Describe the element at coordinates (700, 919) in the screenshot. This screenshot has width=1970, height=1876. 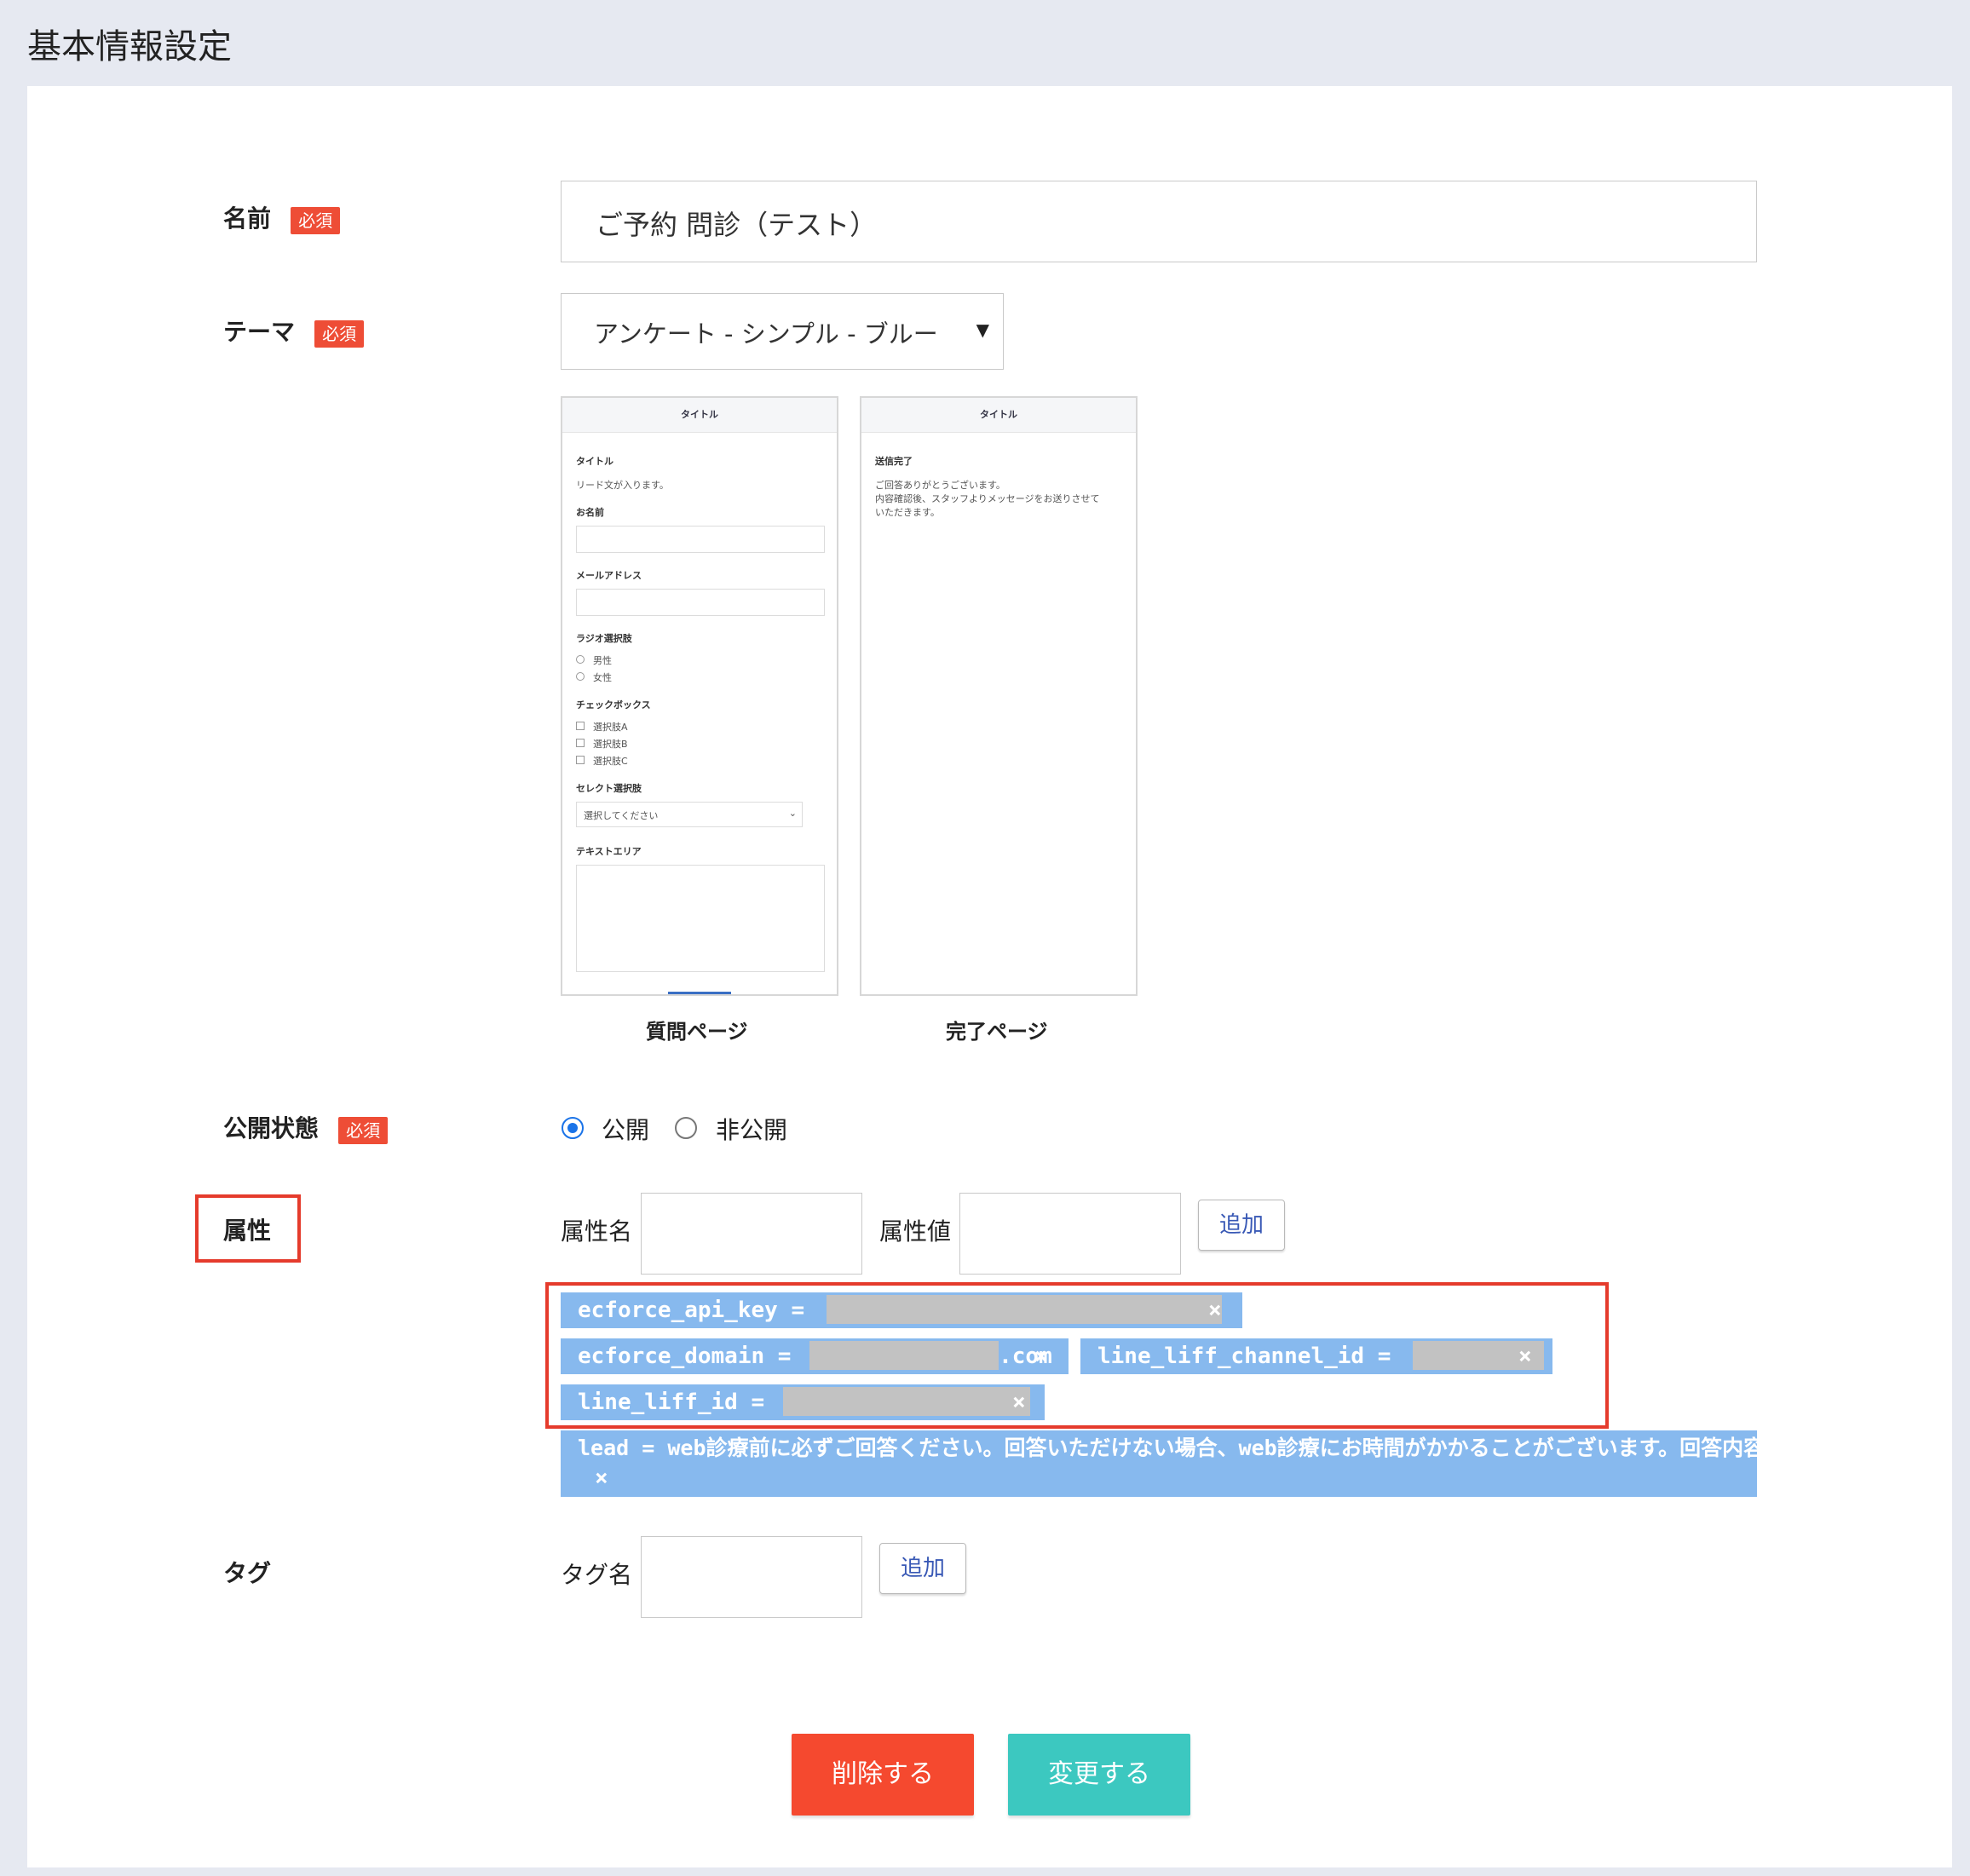
I see `preview-textarea` at that location.